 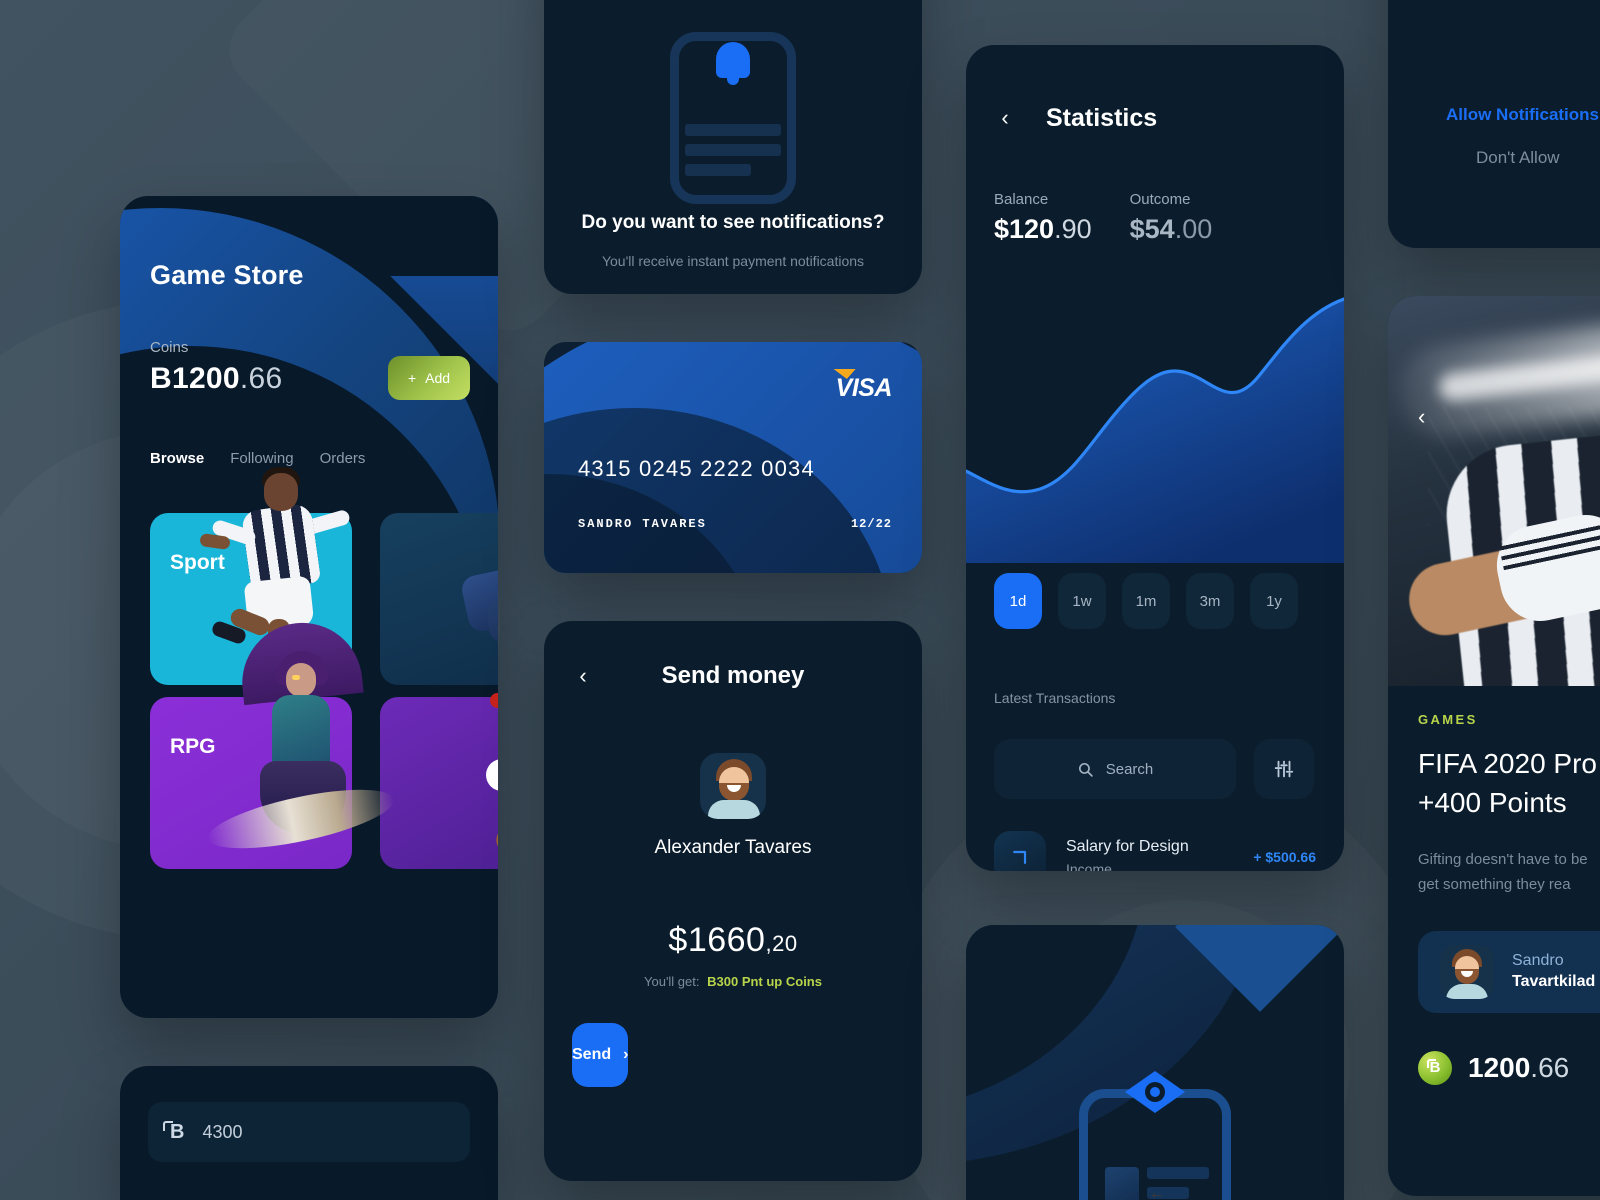 I want to click on privacy-illustration-card: ←, so click(x=1155, y=1062).